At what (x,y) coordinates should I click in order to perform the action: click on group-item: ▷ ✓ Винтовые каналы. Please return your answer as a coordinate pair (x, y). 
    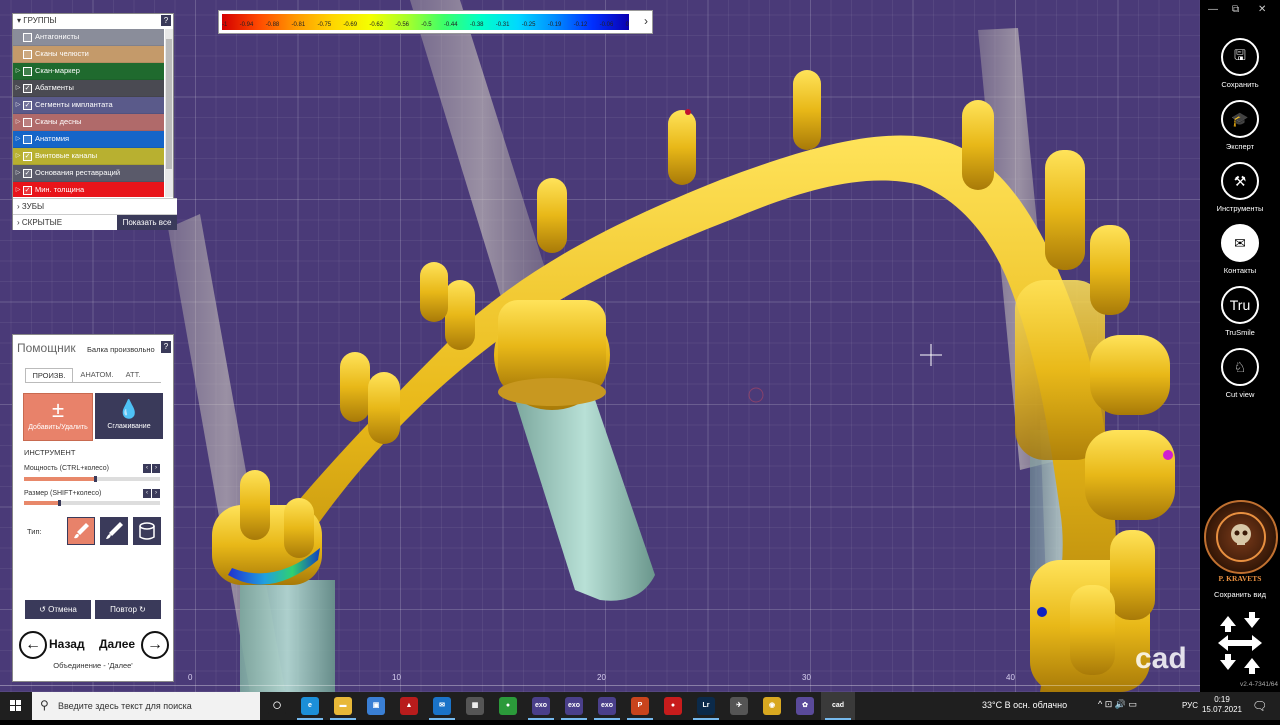
    Looking at the image, I should click on (88, 156).